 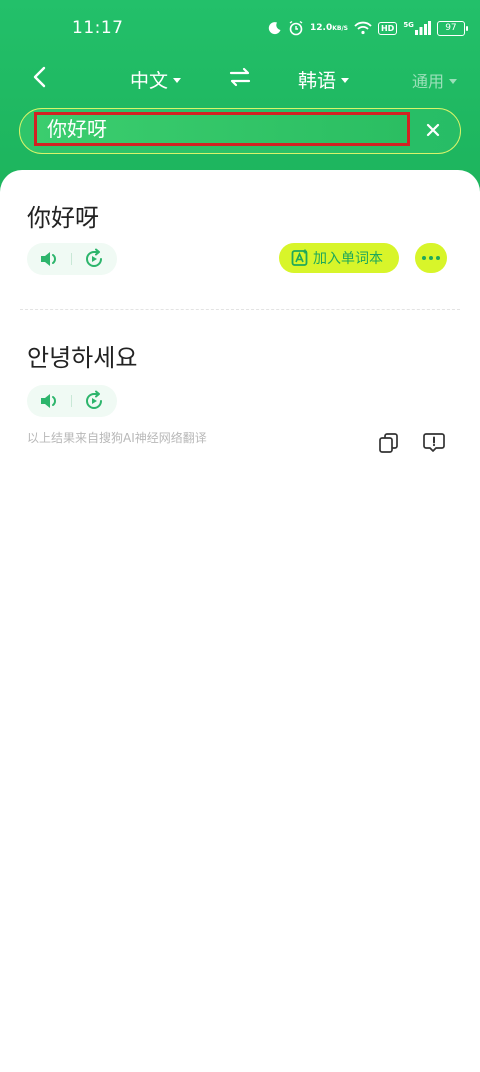 What do you see at coordinates (117, 438) in the screenshot?
I see `translation-source-note: 以上结果来自搜狗AI神经网络翻译` at bounding box center [117, 438].